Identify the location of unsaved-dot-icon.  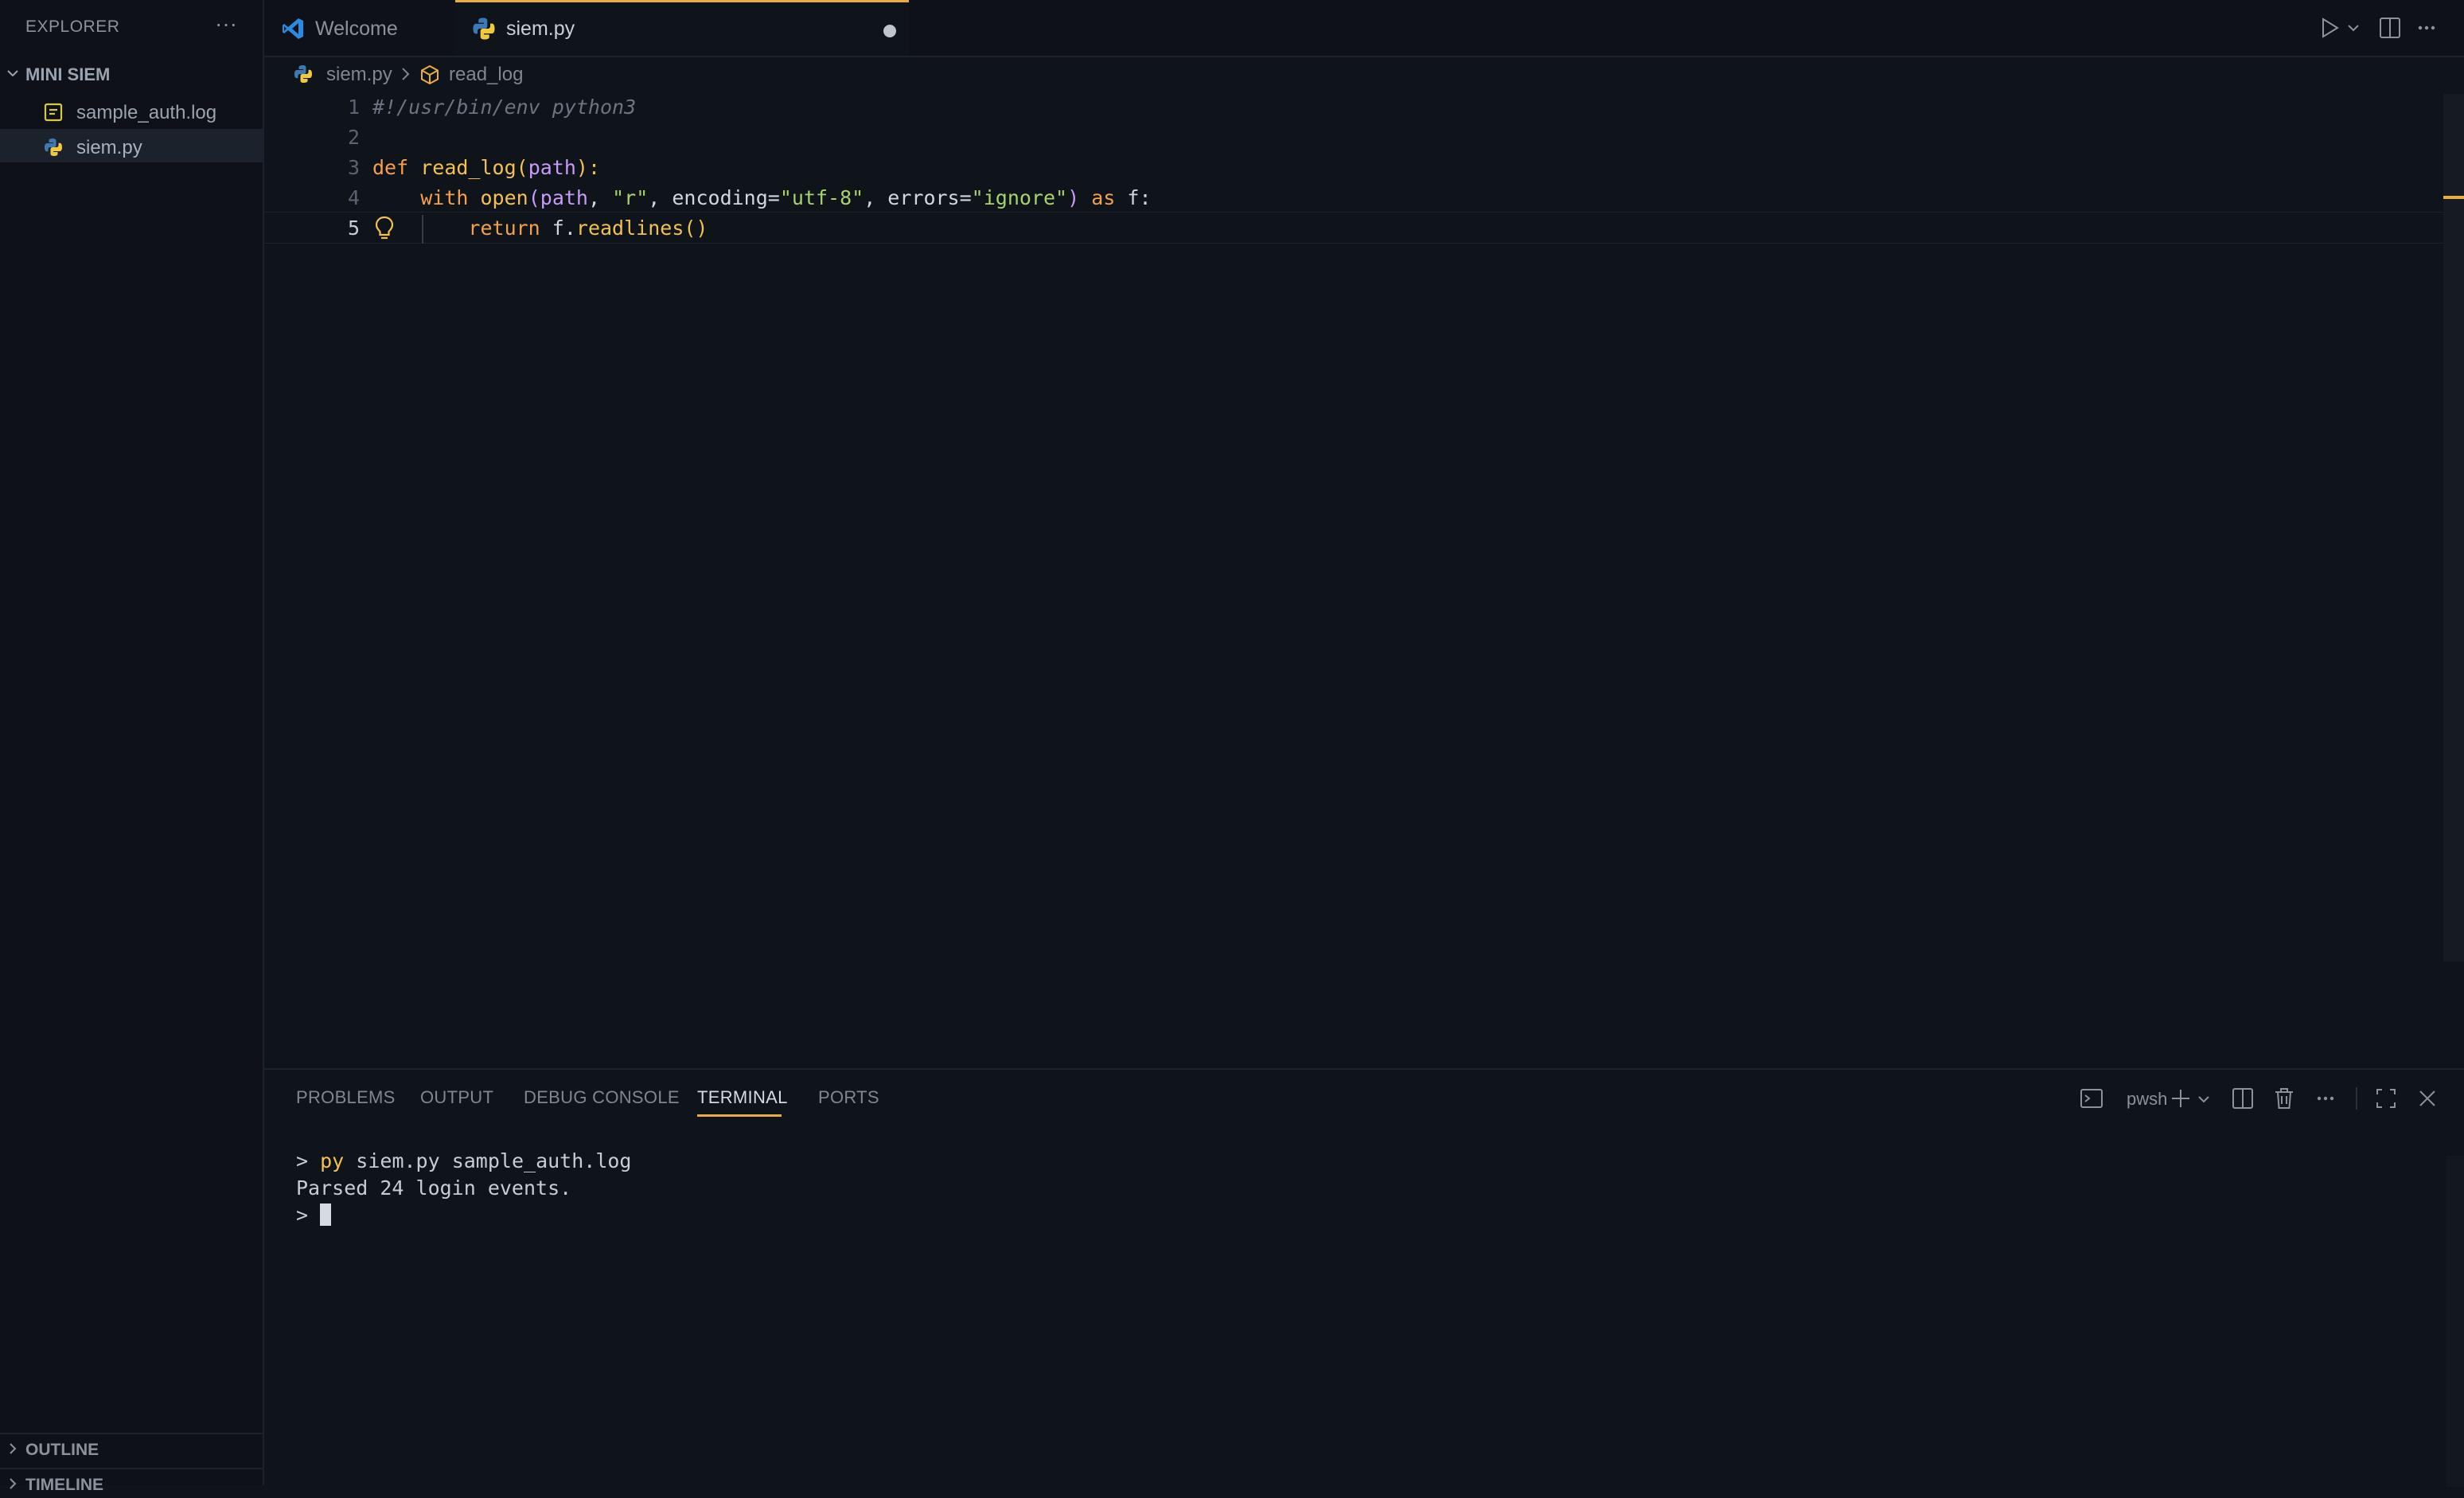
(890, 31).